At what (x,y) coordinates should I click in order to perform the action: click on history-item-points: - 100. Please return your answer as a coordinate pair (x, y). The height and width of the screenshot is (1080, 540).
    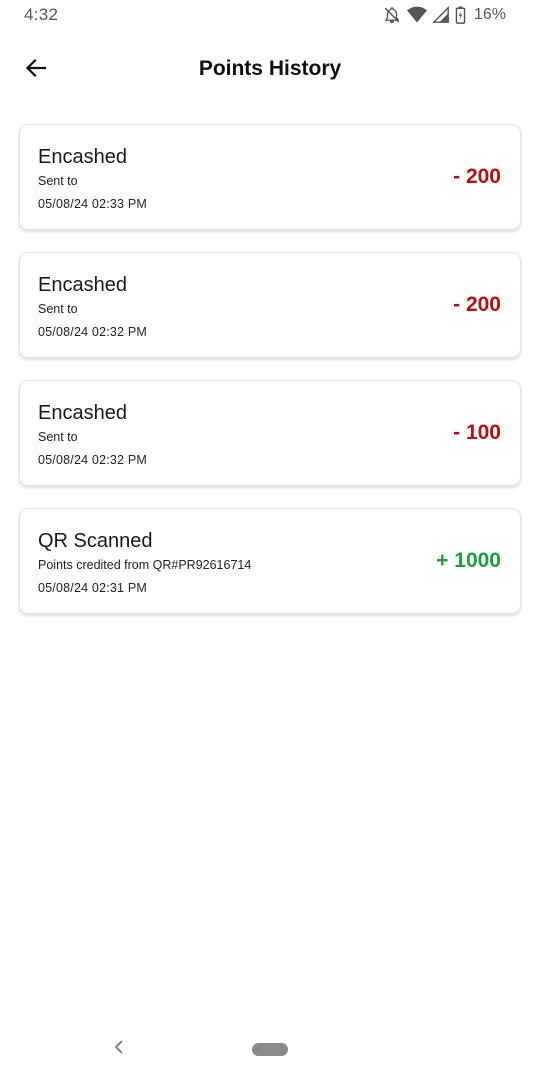
    Looking at the image, I should click on (477, 432).